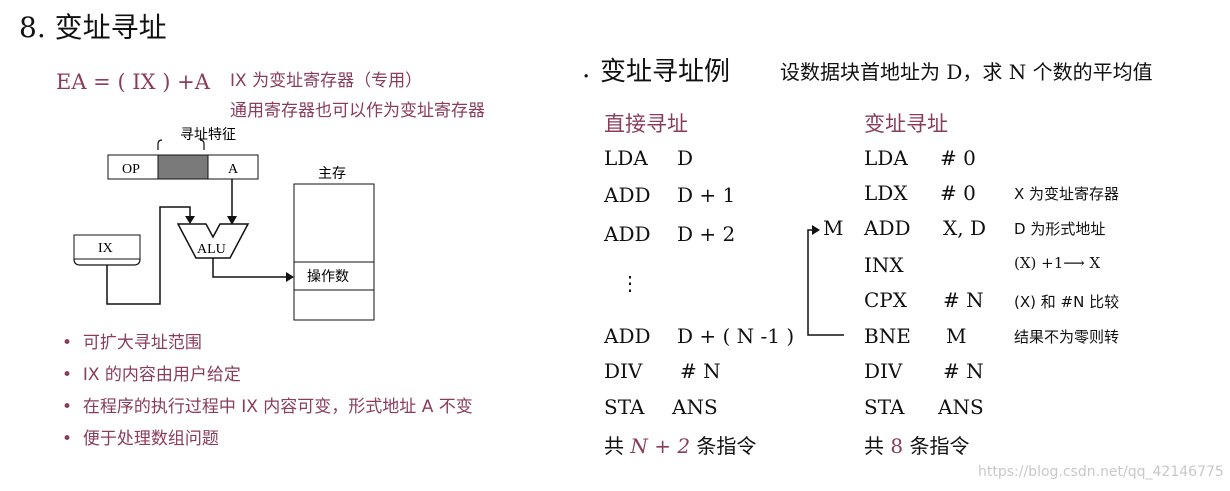 This screenshot has height=491, width=1230. Describe the element at coordinates (623, 371) in the screenshot. I see `direct-line-op: DIV` at that location.